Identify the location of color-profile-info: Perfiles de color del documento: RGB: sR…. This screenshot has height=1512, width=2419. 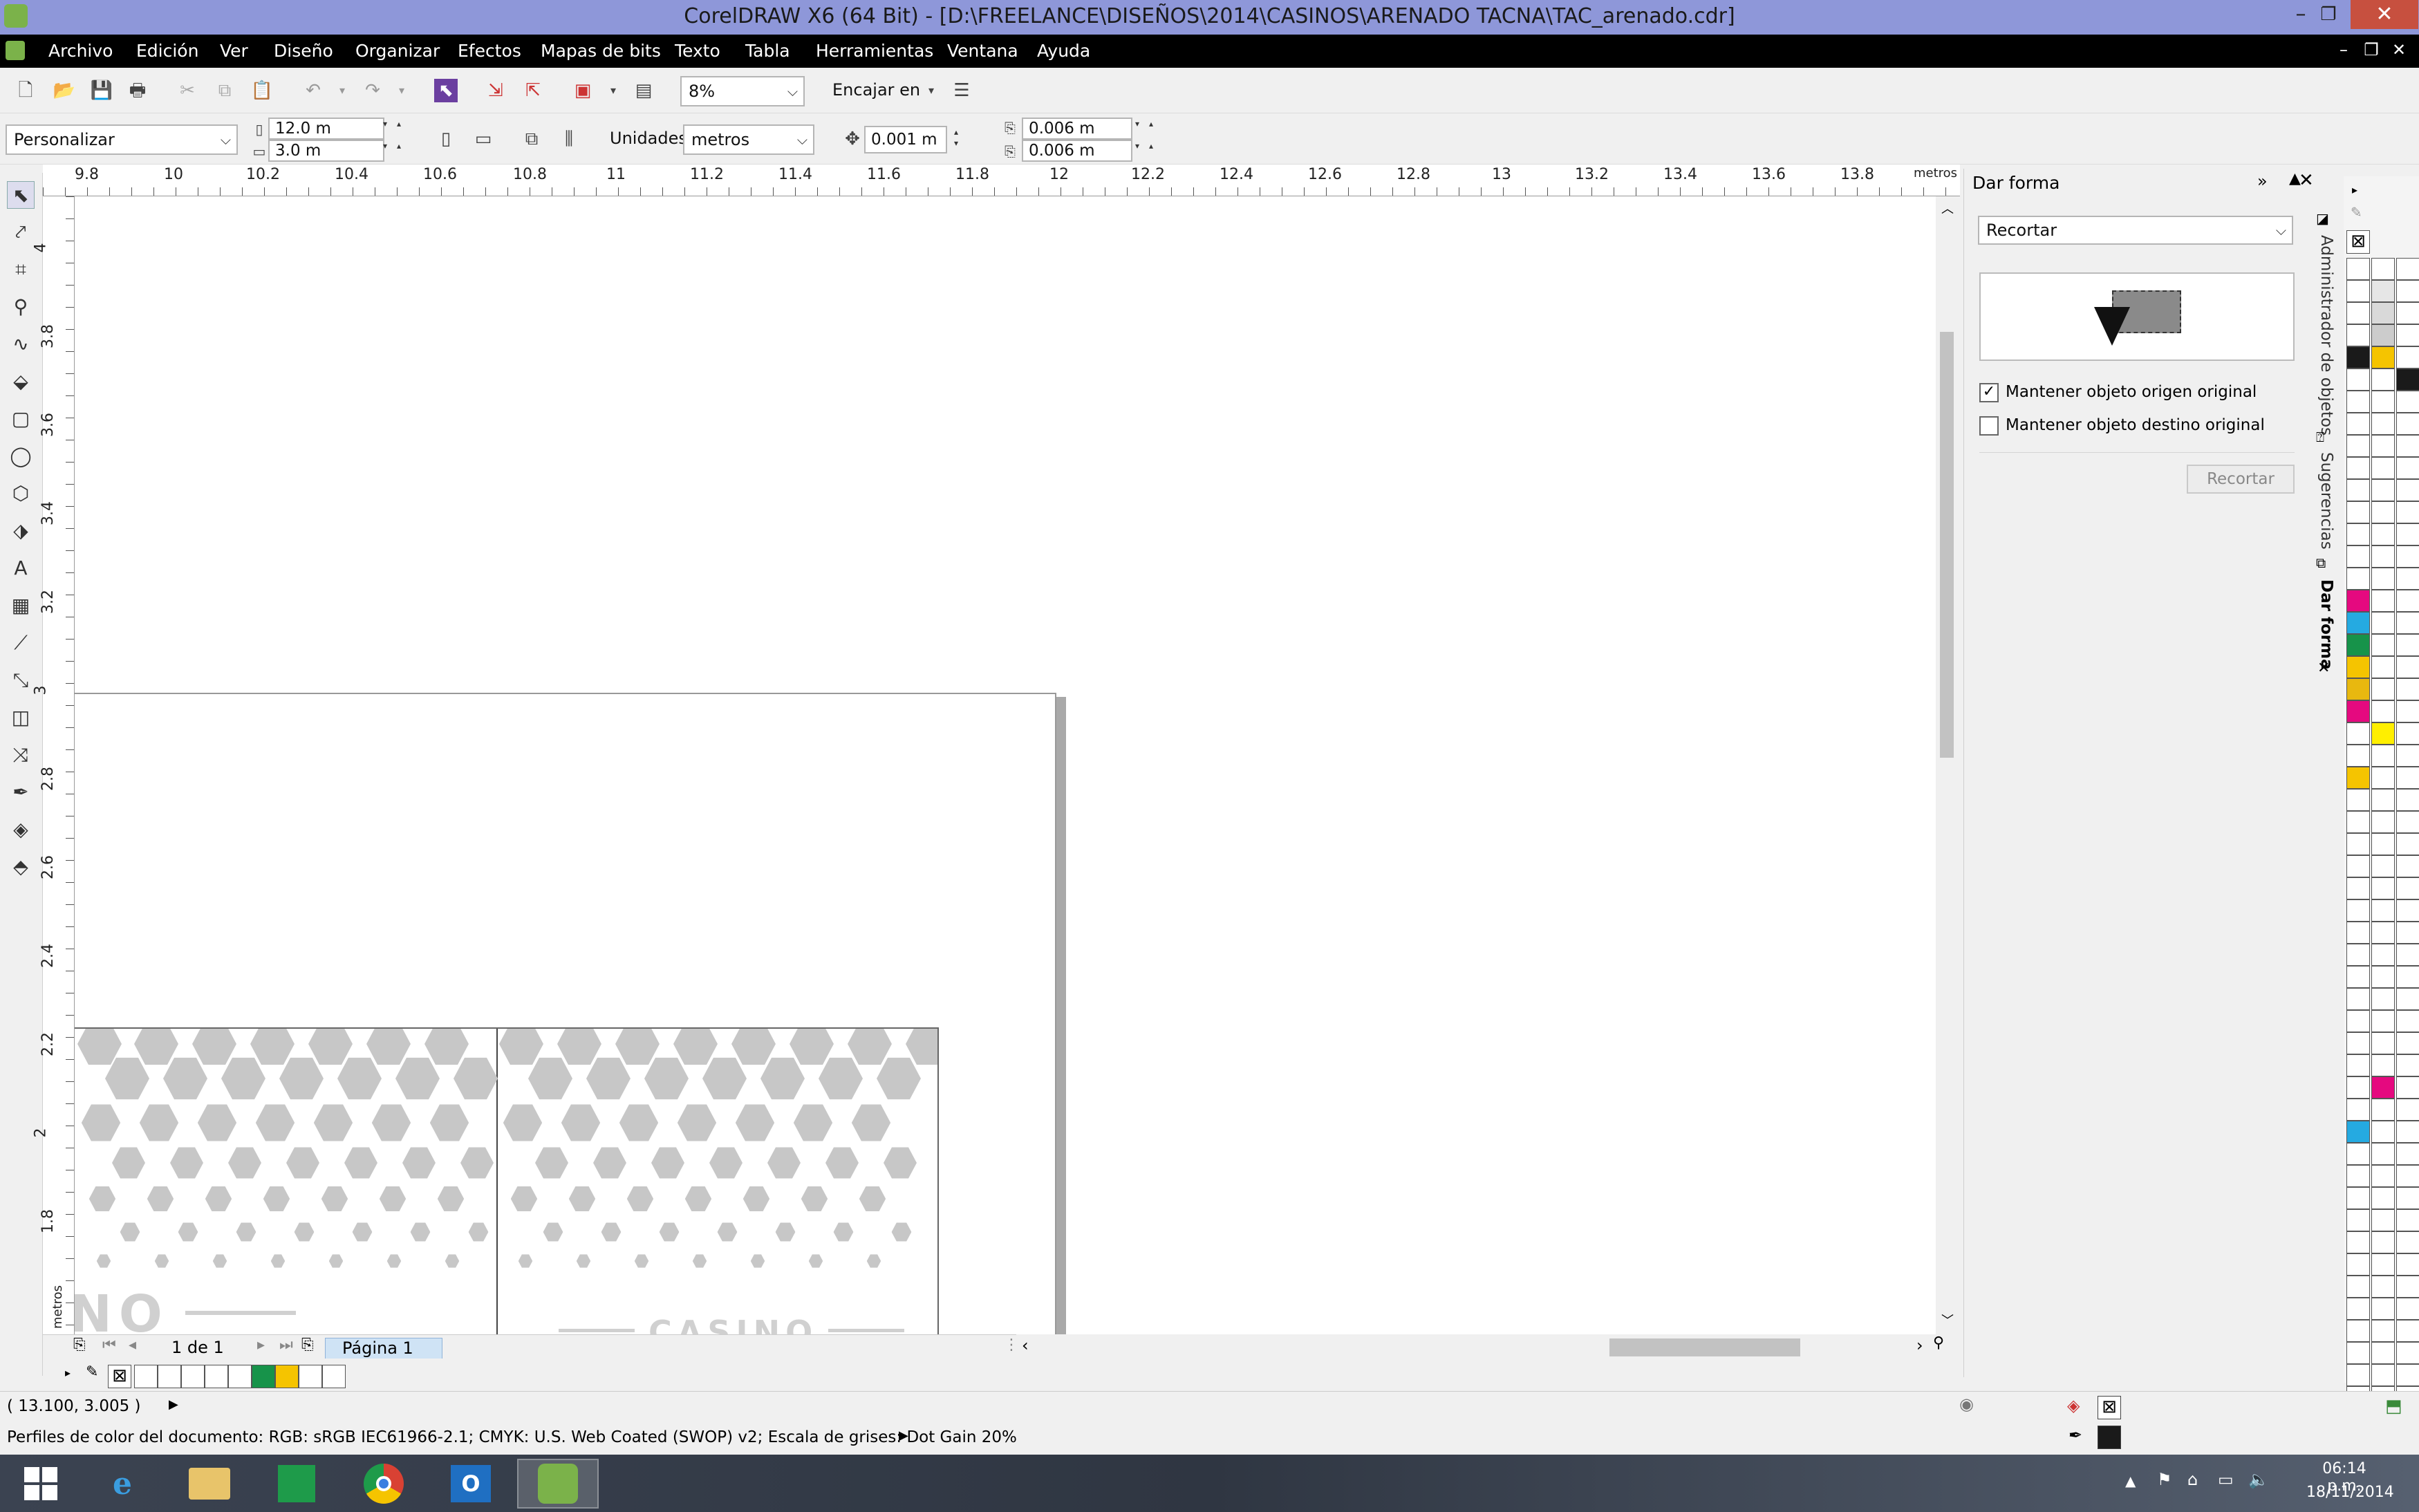
(512, 1437).